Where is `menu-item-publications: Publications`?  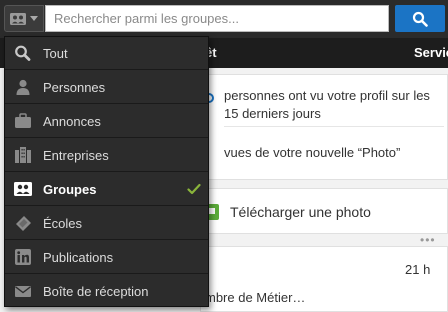
menu-item-publications: Publications is located at coordinates (106, 257).